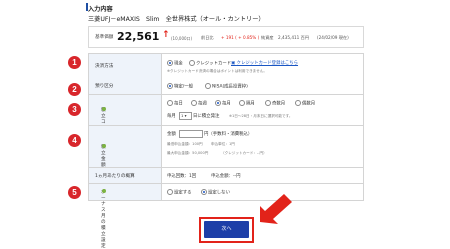  Describe the element at coordinates (74, 62) in the screenshot. I see `step-badge-1: 1` at that location.